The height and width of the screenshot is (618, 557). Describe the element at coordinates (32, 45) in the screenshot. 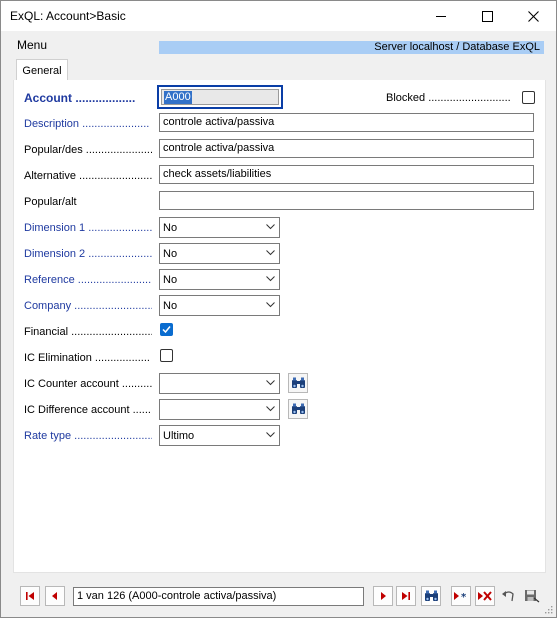

I see `menu-item: Menu` at that location.